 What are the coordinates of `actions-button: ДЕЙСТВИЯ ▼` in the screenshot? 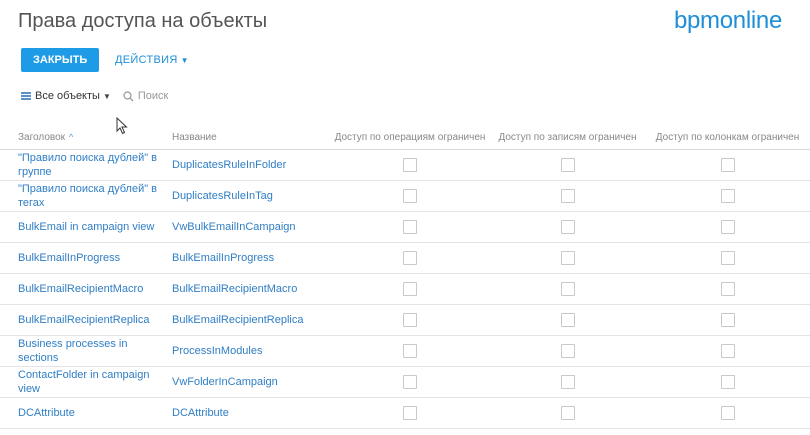 It's located at (152, 60).